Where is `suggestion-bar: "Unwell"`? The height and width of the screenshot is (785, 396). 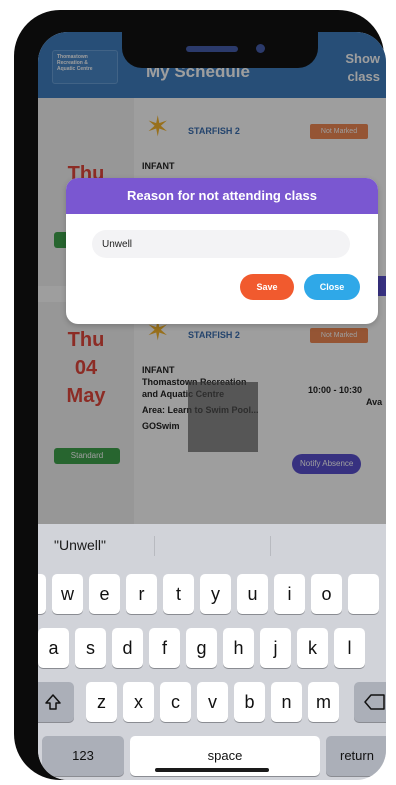
suggestion-bar: "Unwell" is located at coordinates (212, 546).